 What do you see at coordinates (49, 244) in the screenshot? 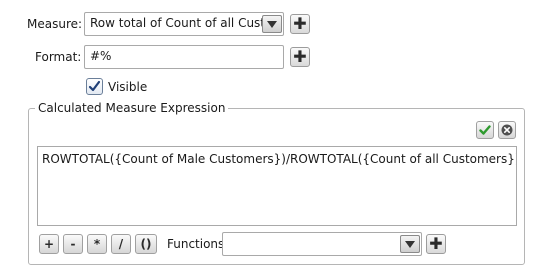
I see `operator-plus-button: +` at bounding box center [49, 244].